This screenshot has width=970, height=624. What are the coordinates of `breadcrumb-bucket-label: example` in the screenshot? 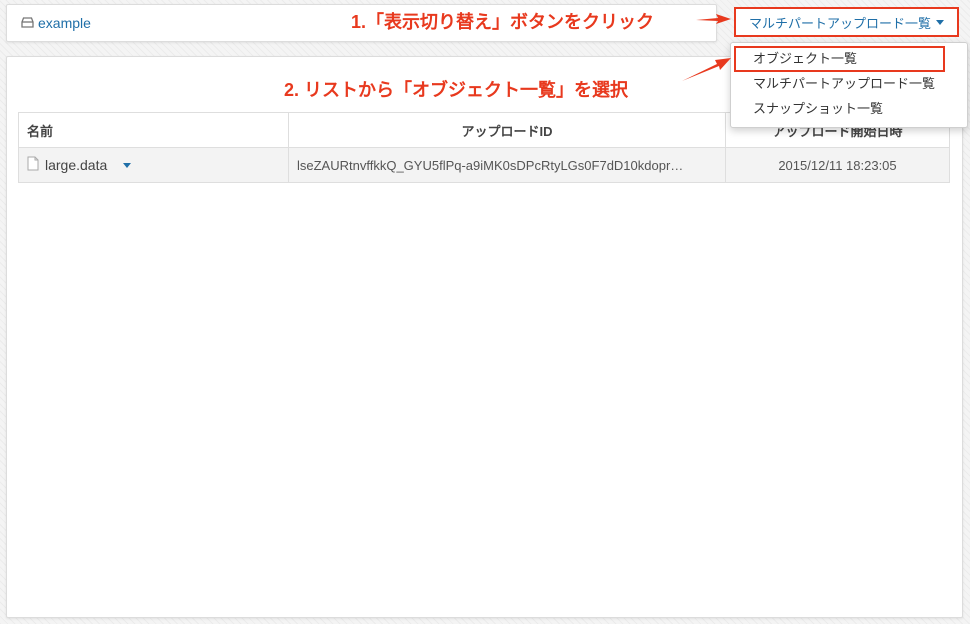 It's located at (64, 23).